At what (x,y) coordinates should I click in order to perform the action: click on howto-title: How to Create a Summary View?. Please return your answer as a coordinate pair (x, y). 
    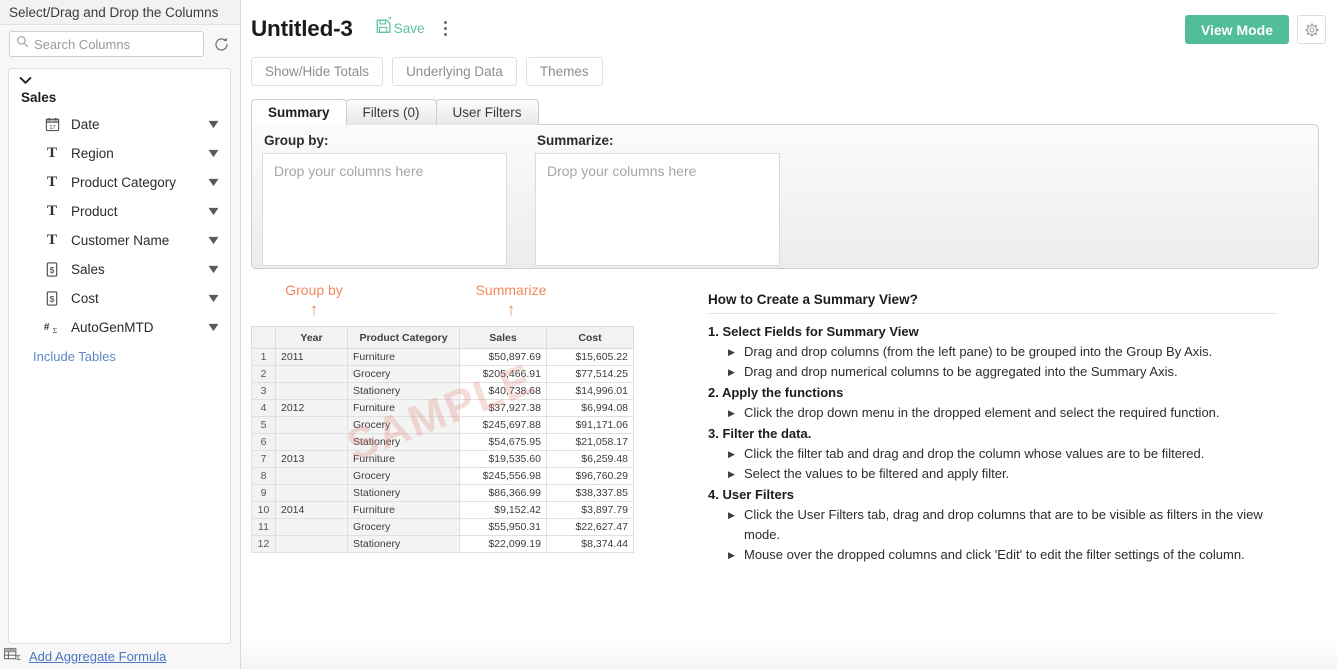
    Looking at the image, I should click on (992, 303).